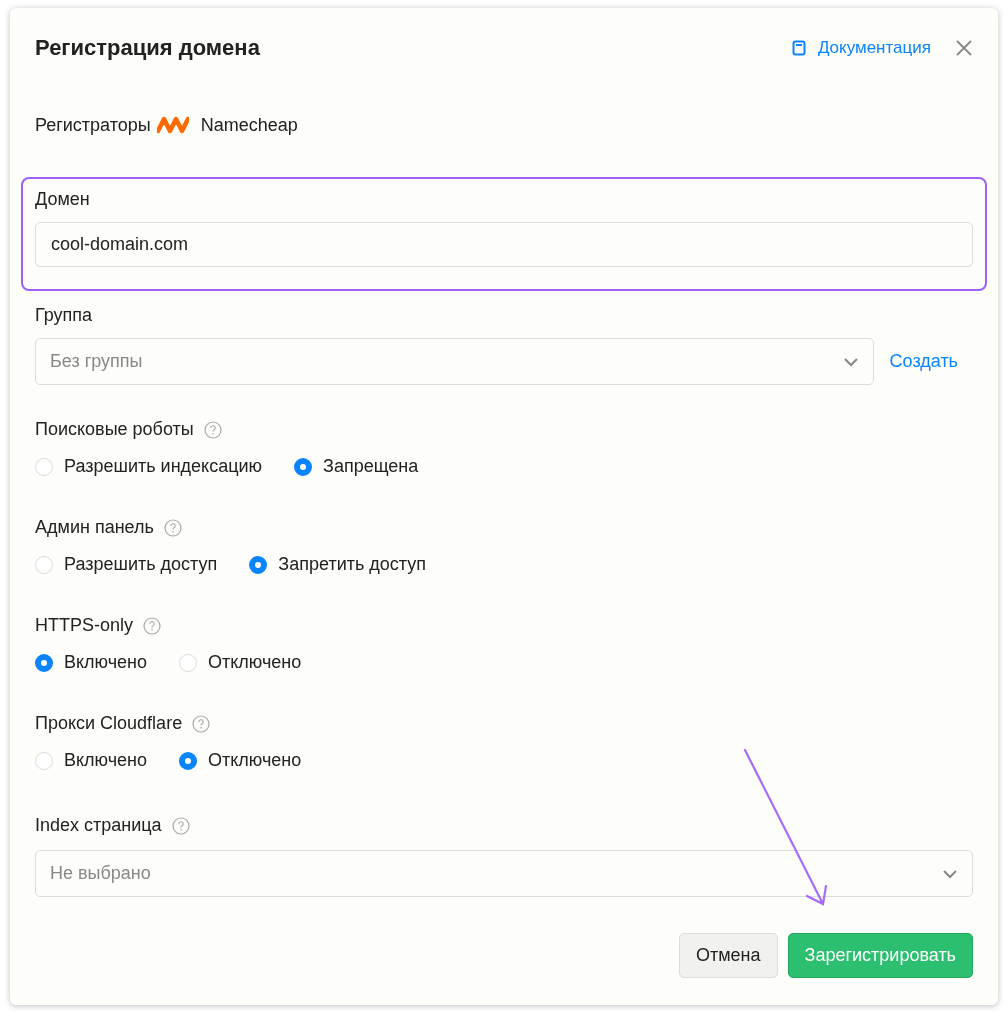 The height and width of the screenshot is (1019, 1008). I want to click on radio-option: Запретить доступ, so click(337, 564).